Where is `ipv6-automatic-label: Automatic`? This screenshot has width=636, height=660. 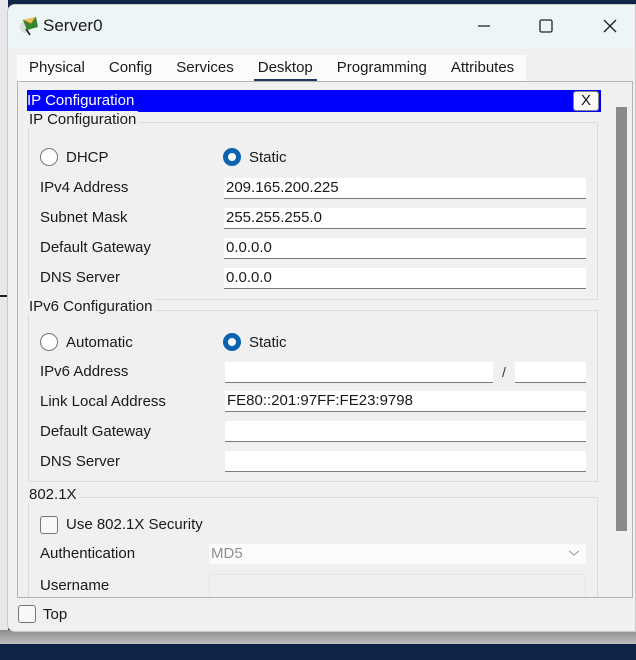 ipv6-automatic-label: Automatic is located at coordinates (99, 342).